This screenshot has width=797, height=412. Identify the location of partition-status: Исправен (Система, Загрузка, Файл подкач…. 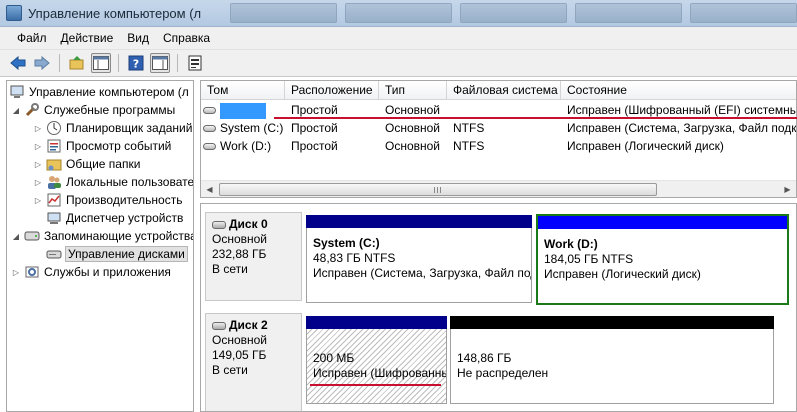
(422, 273).